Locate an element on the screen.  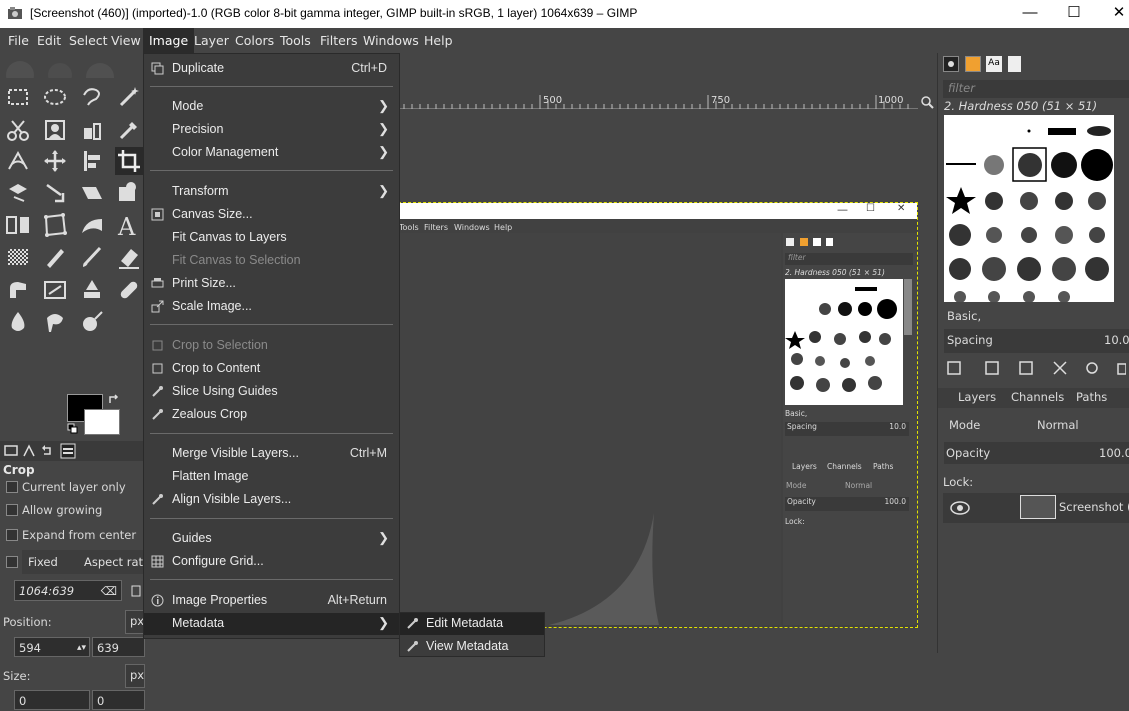
menu-help: Help is located at coordinates (438, 40).